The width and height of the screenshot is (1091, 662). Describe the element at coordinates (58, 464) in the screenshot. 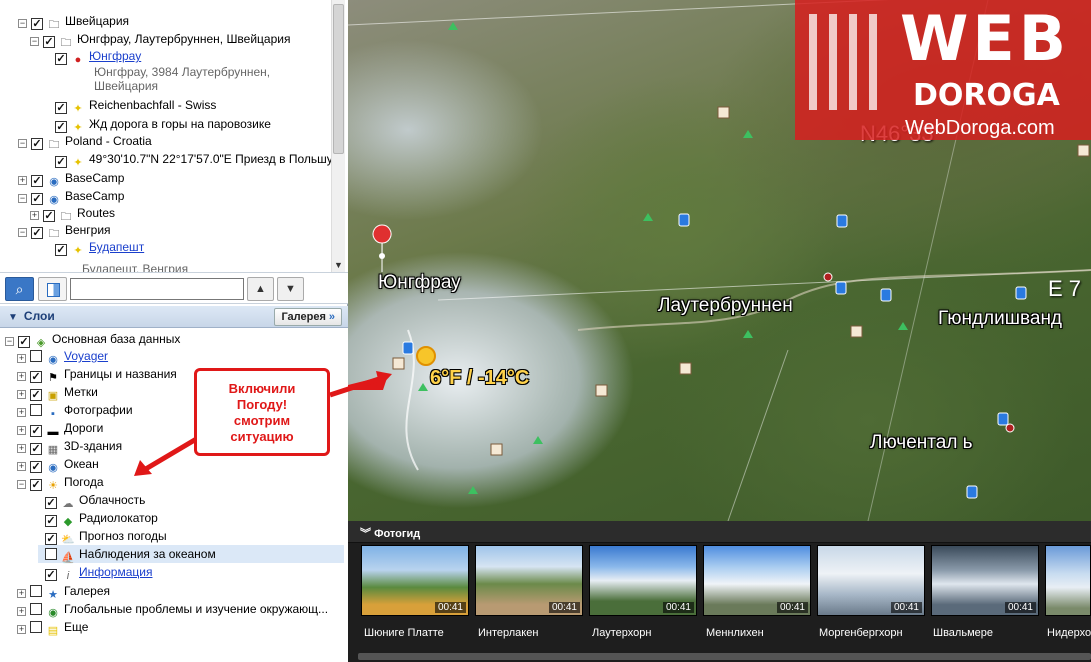

I see `layer-ocean: + ✓ ◉ Океан` at that location.